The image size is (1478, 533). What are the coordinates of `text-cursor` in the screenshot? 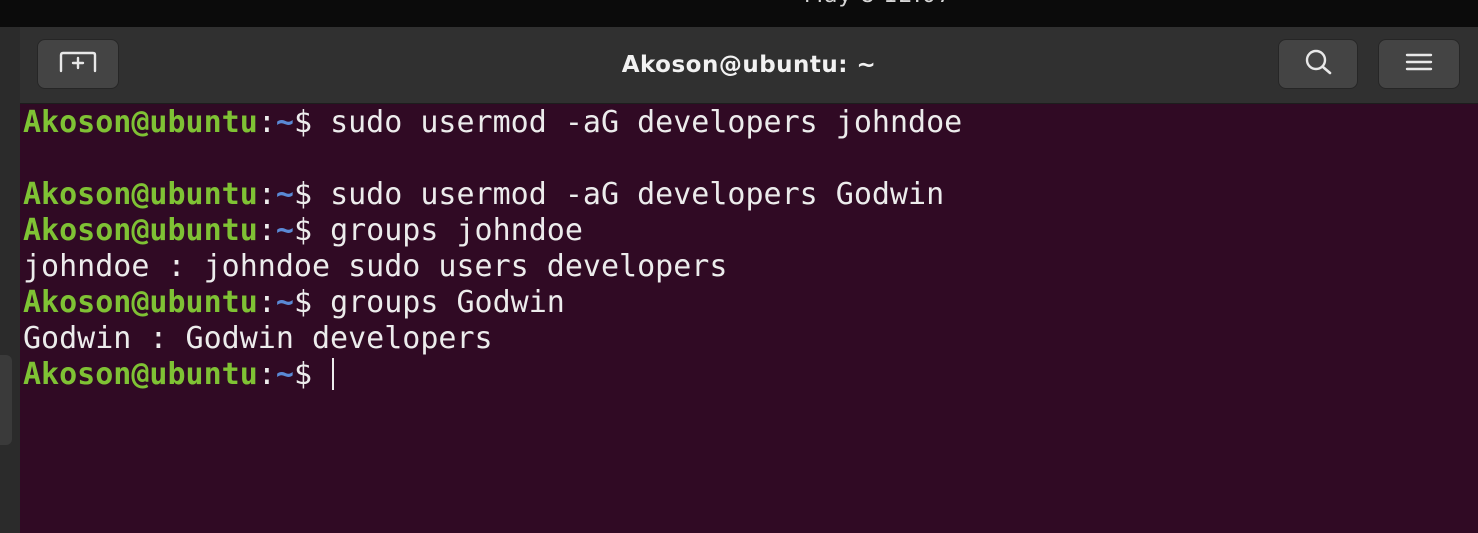 It's located at (333, 374).